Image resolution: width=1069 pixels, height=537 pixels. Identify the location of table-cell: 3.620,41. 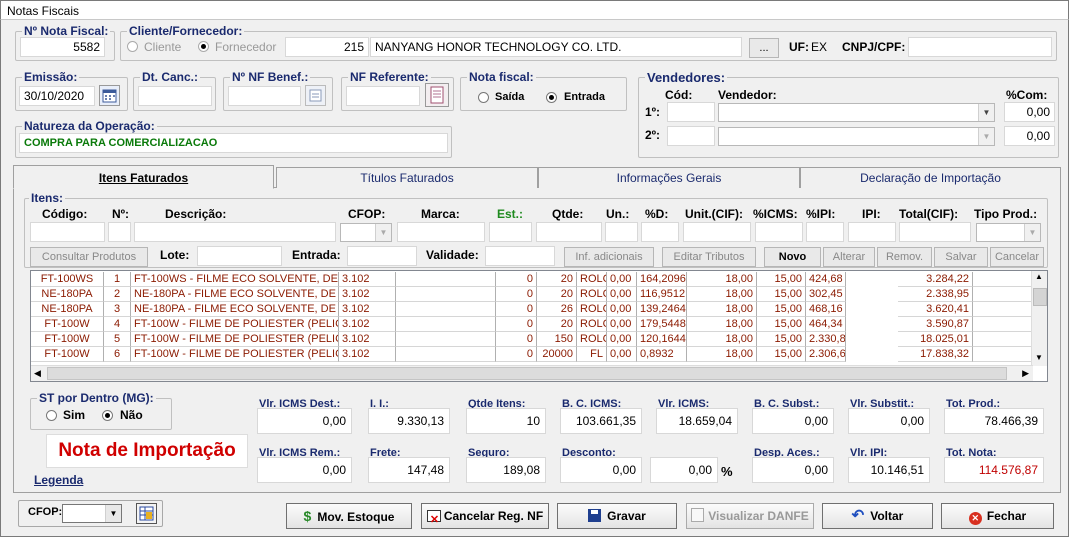
(935, 309).